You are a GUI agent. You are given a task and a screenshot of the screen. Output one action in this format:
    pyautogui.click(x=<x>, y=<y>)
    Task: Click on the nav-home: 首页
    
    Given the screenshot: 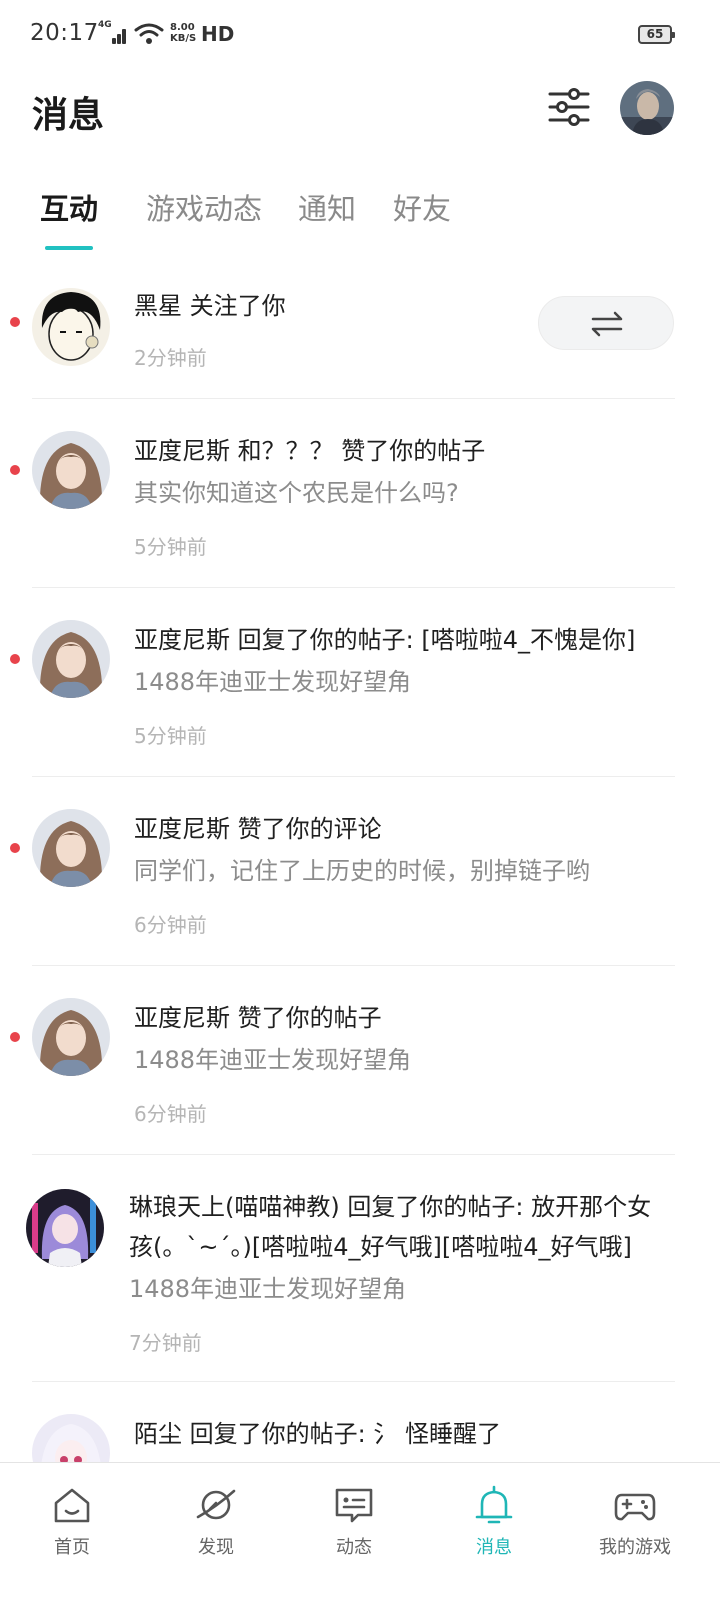 What is the action you would take?
    pyautogui.click(x=72, y=1531)
    